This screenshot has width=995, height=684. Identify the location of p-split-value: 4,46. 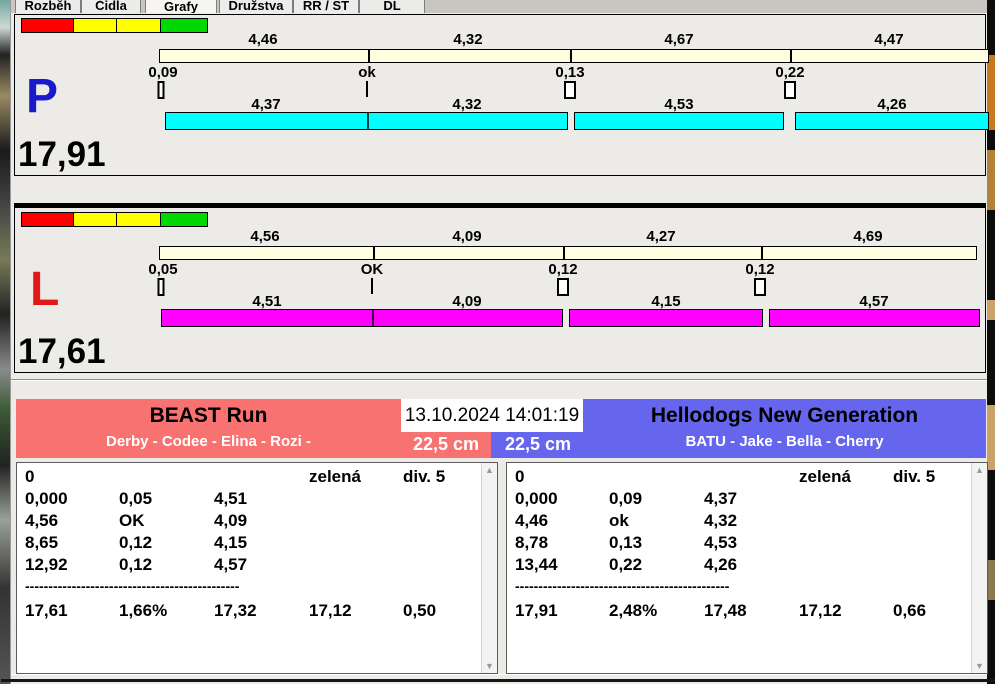
(263, 39).